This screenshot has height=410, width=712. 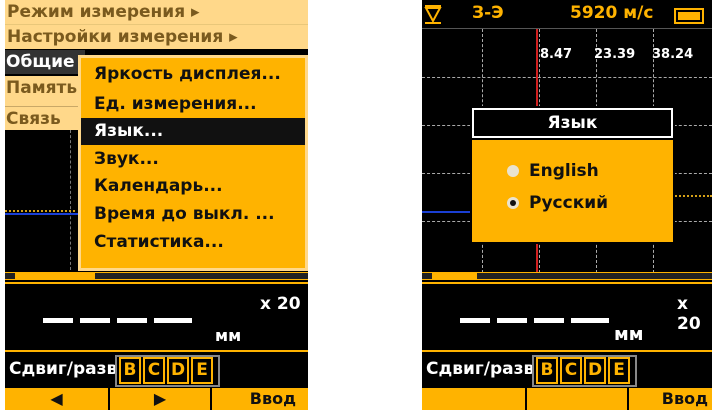 I want to click on dialog-body: English Русский, so click(x=572, y=191).